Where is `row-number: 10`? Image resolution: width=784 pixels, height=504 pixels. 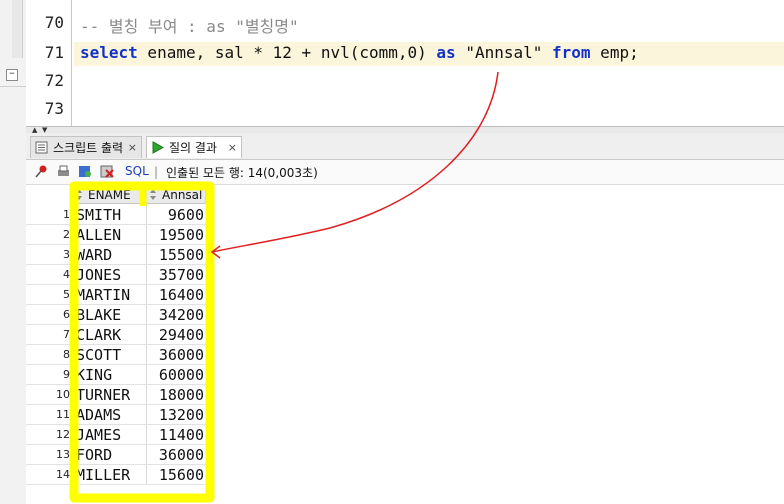 row-number: 10 is located at coordinates (49, 394).